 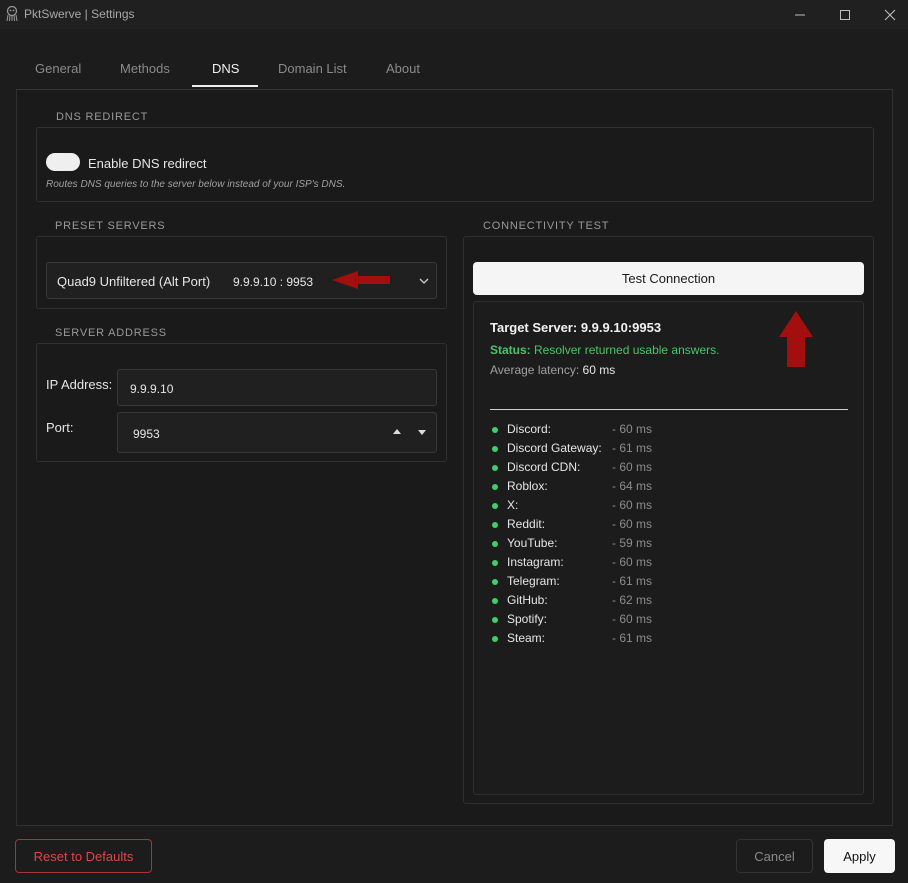 What do you see at coordinates (546, 226) in the screenshot?
I see `connectivity-test-group-label: CONNECTIVITY TEST` at bounding box center [546, 226].